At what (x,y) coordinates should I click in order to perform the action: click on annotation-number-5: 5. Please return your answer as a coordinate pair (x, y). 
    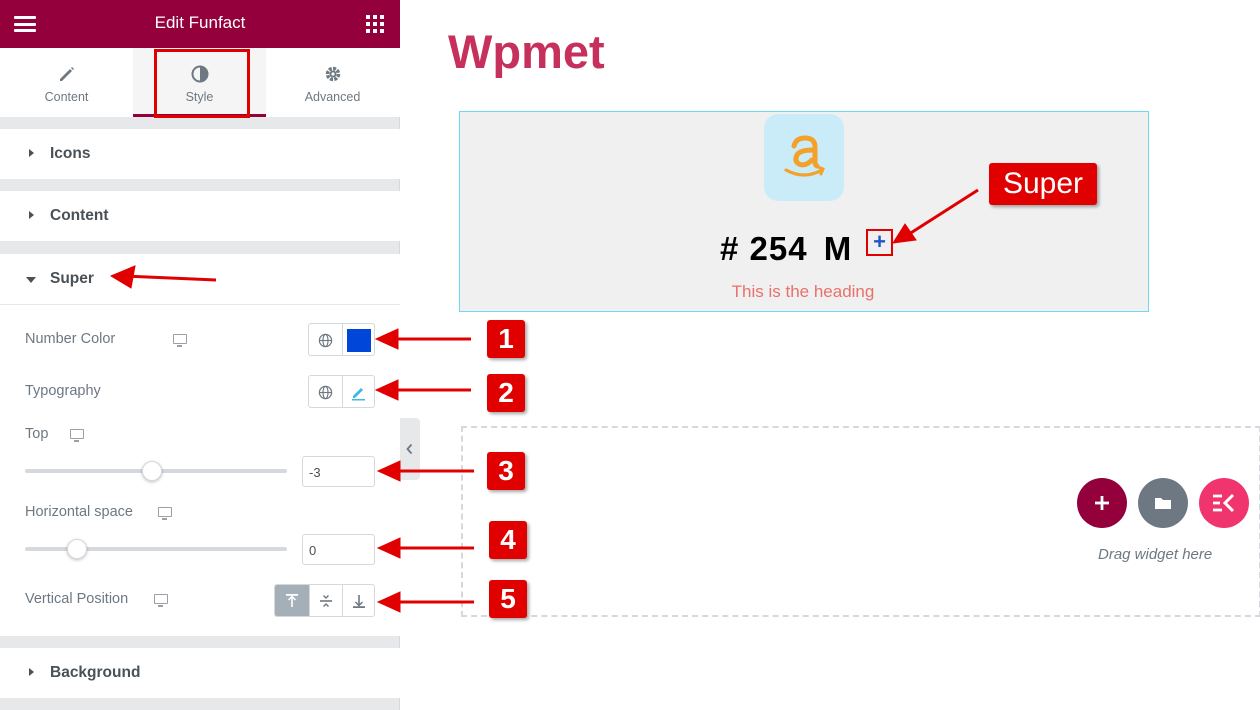
    Looking at the image, I should click on (508, 599).